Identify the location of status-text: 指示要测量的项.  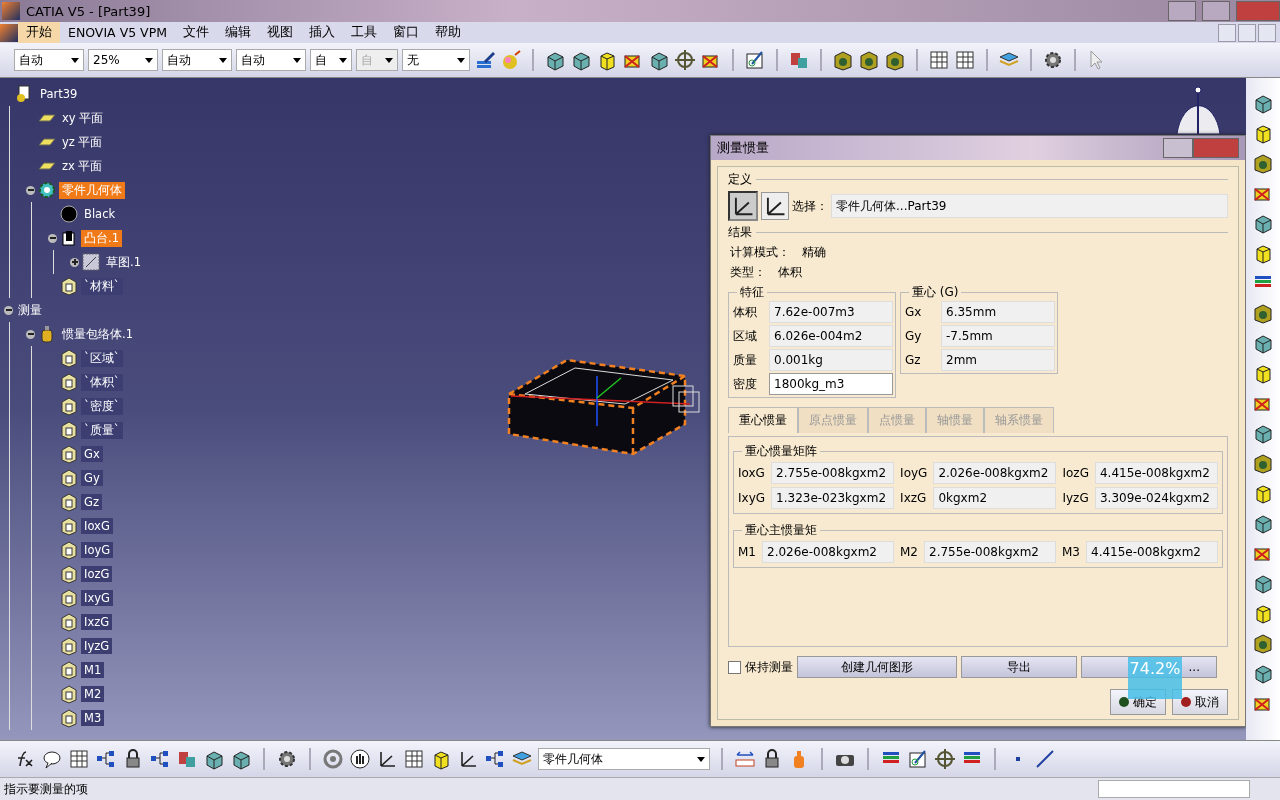
(46, 789).